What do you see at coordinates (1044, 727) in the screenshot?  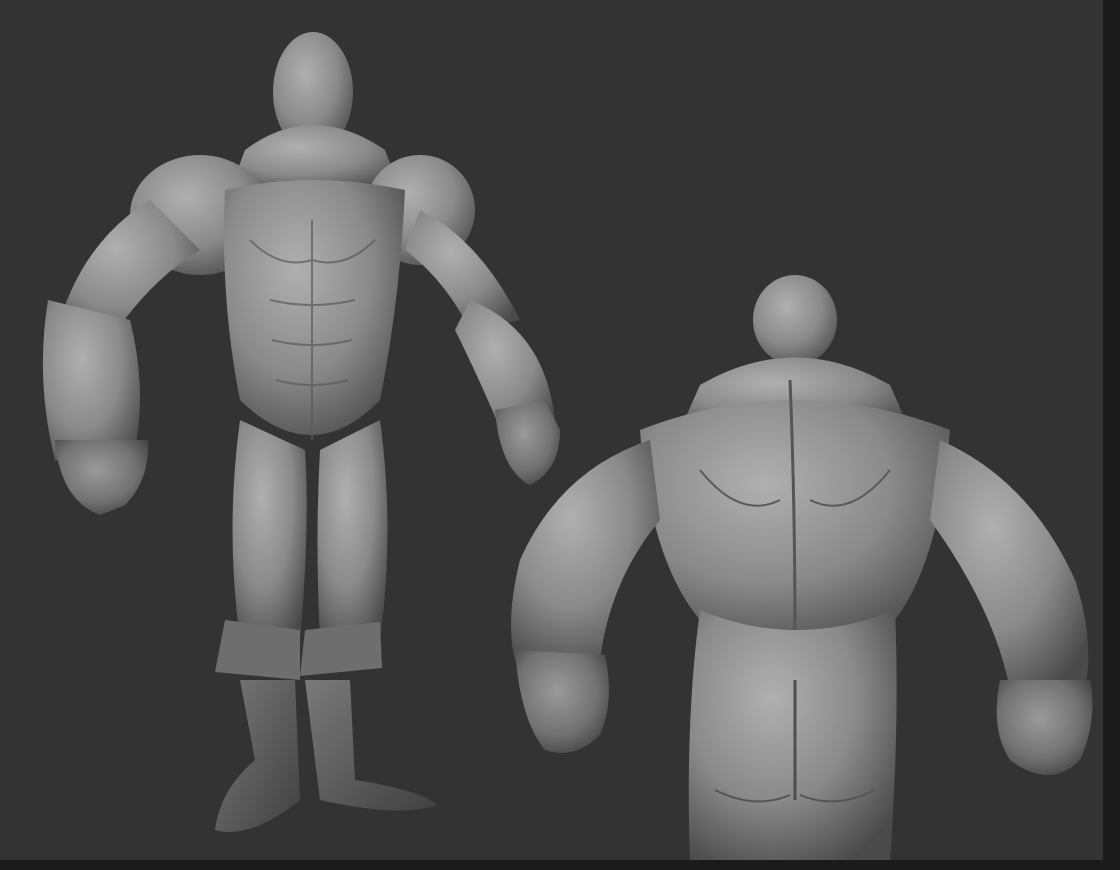 I see `back-right-hand` at bounding box center [1044, 727].